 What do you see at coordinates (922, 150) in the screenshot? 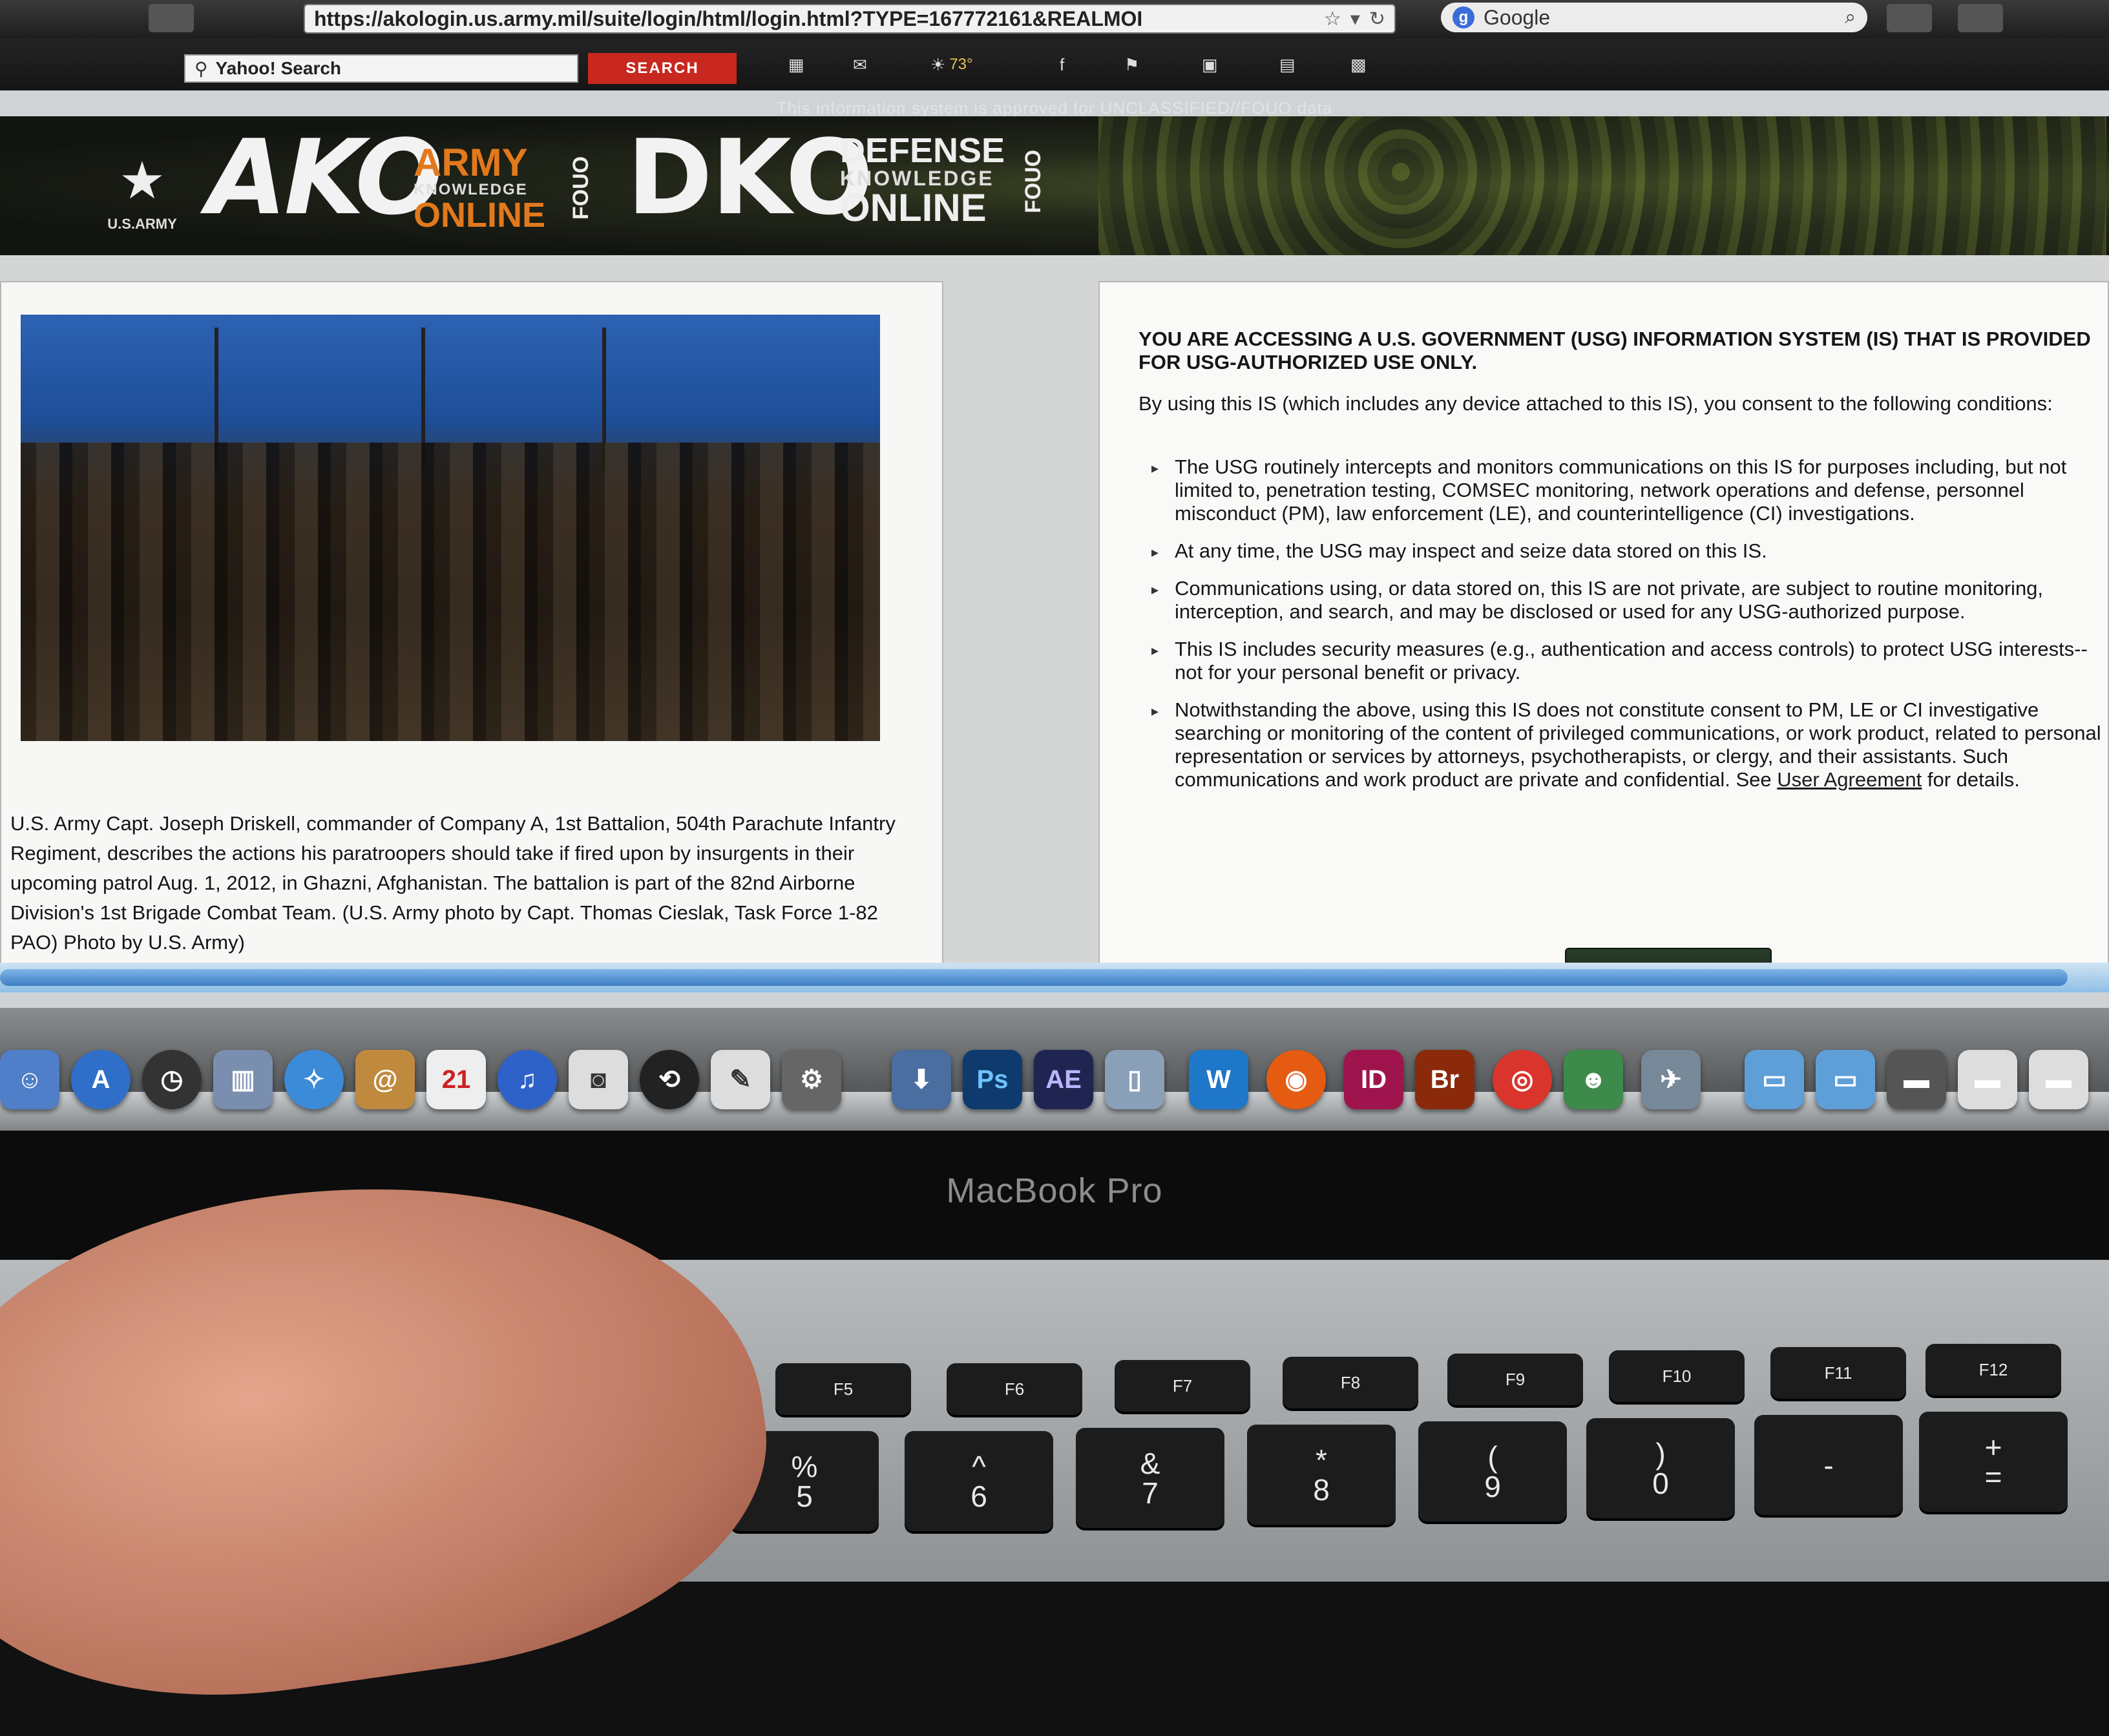
I see `dko-tagline-defense: DEFENSE` at bounding box center [922, 150].